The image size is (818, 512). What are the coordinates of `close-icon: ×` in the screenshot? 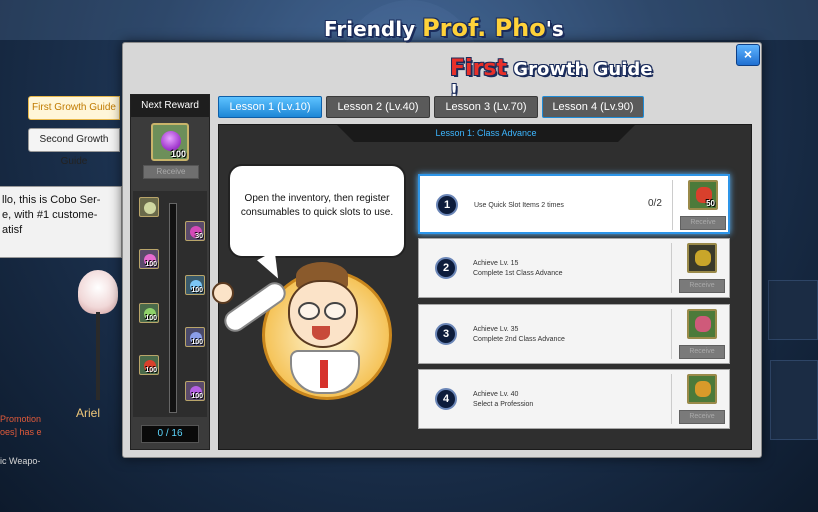 It's located at (748, 54).